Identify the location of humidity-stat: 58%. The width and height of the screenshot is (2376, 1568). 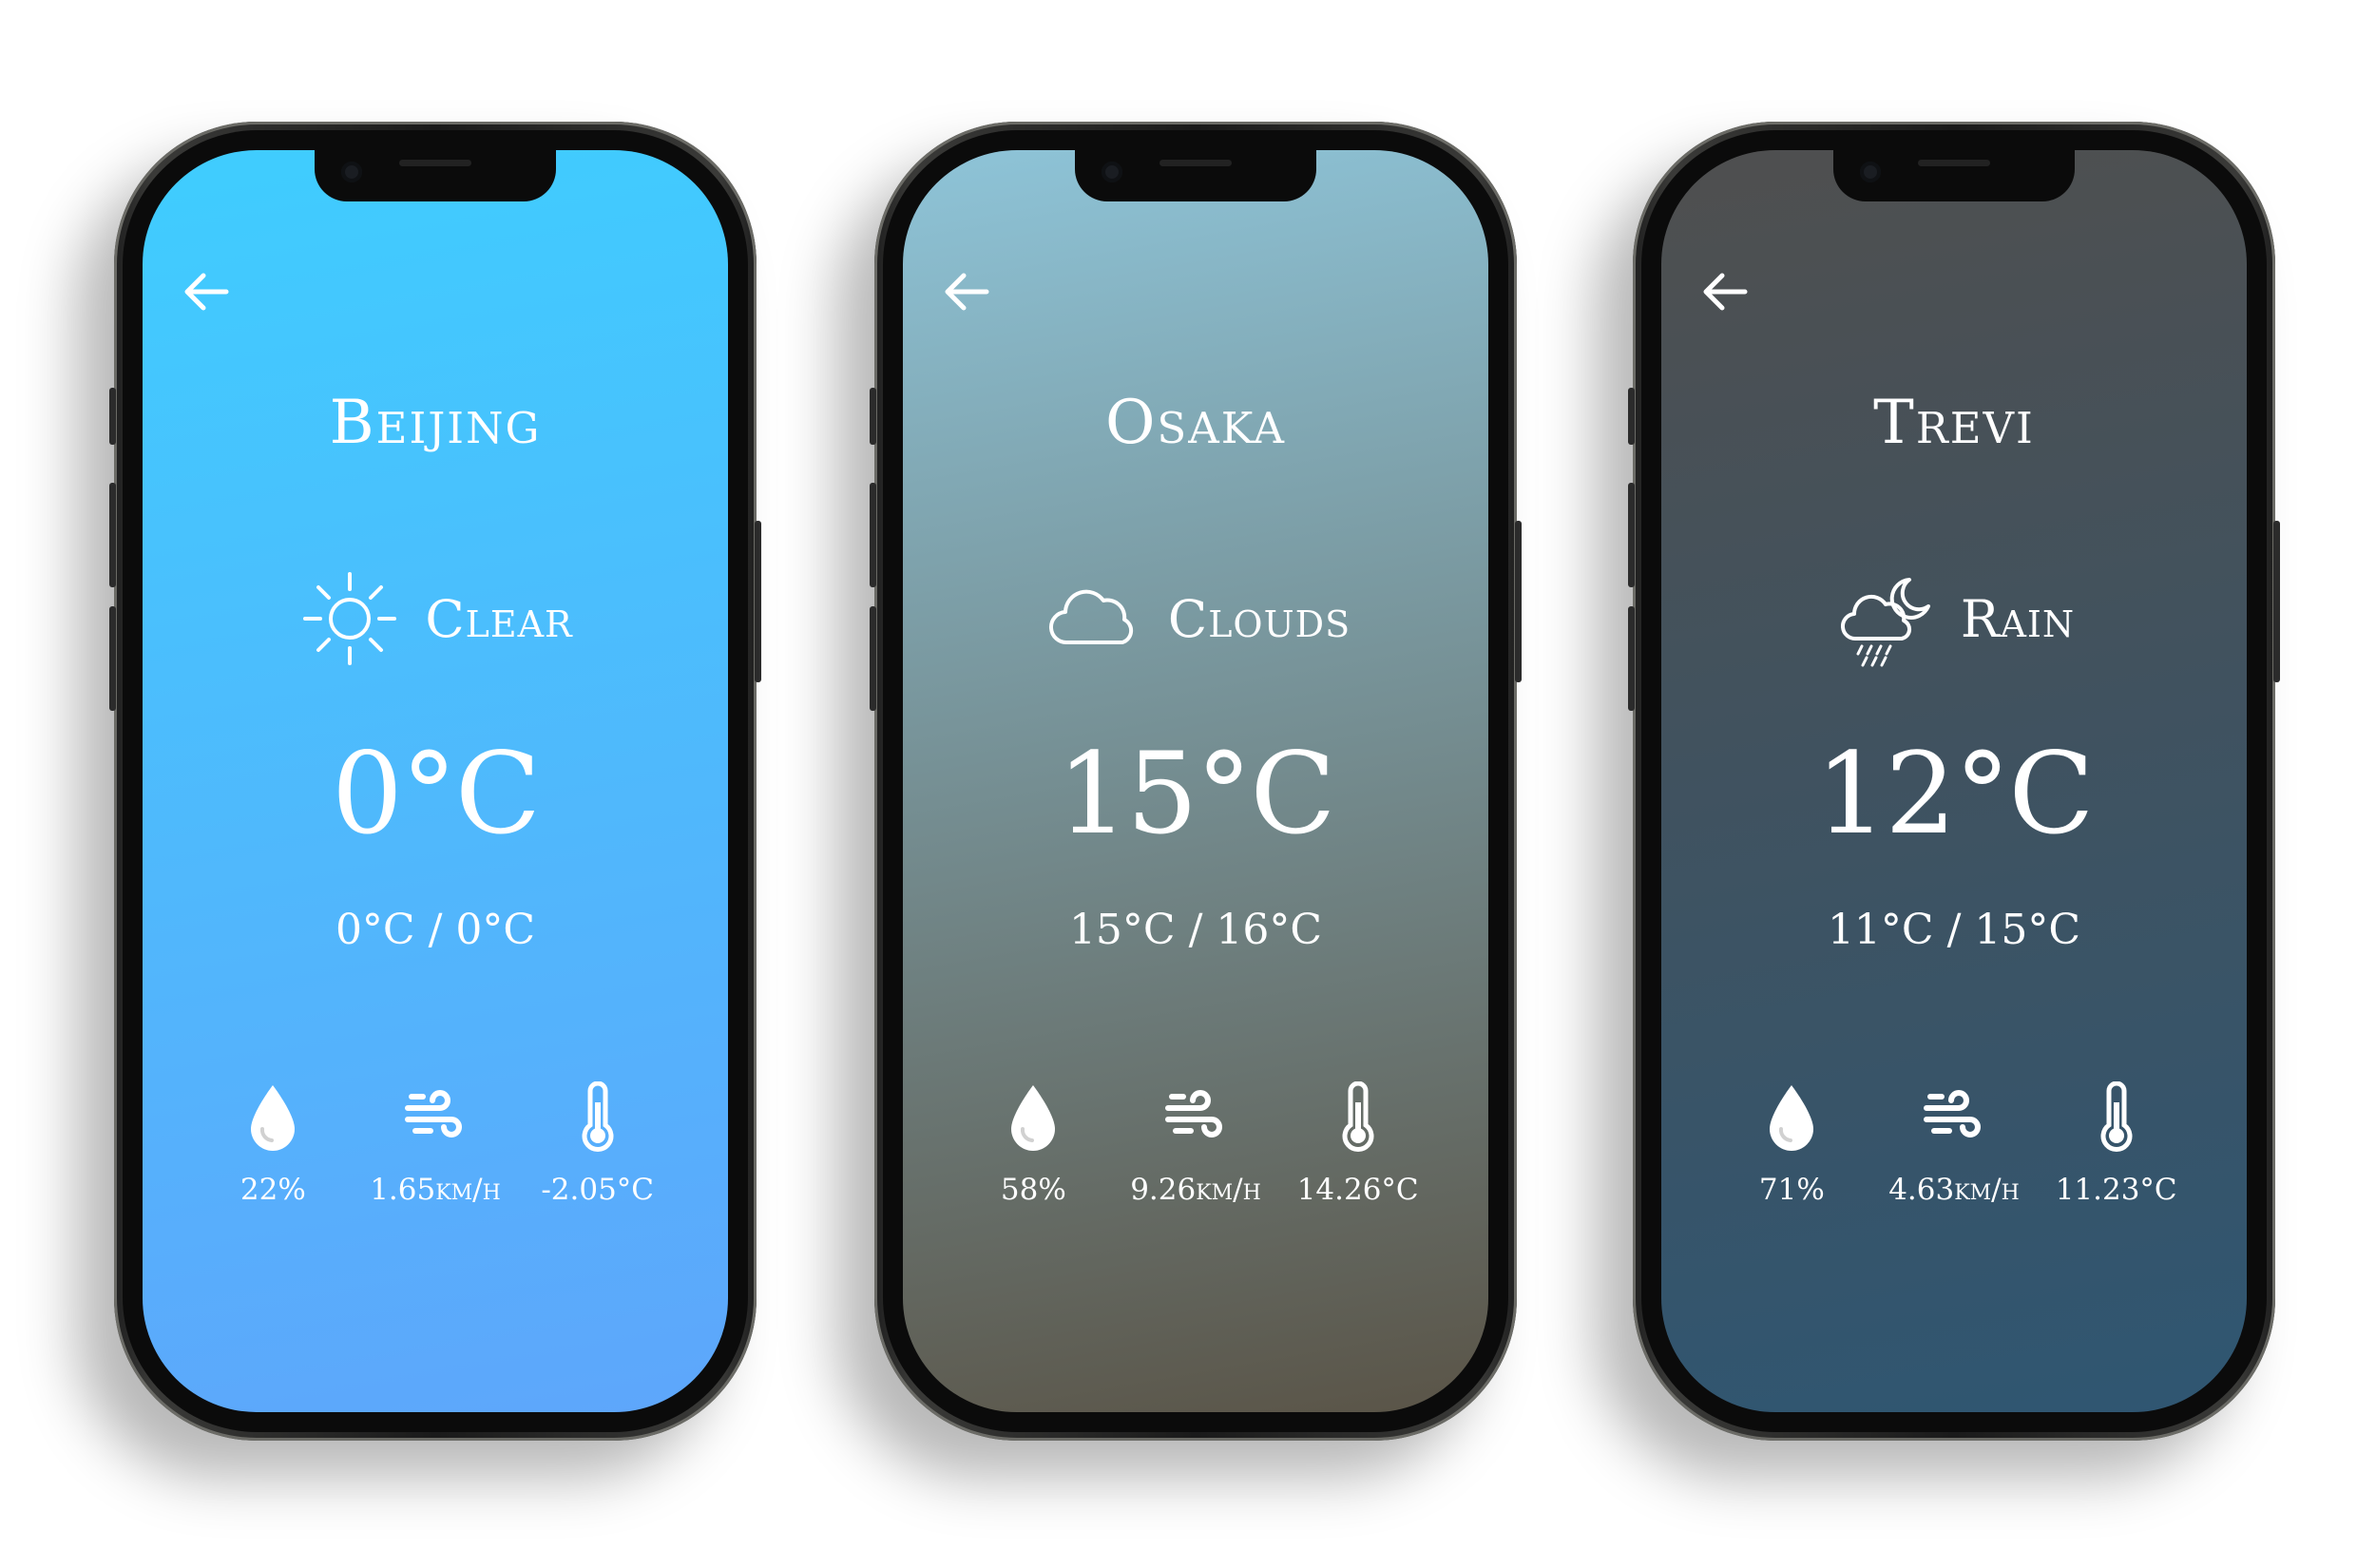
(1033, 1144).